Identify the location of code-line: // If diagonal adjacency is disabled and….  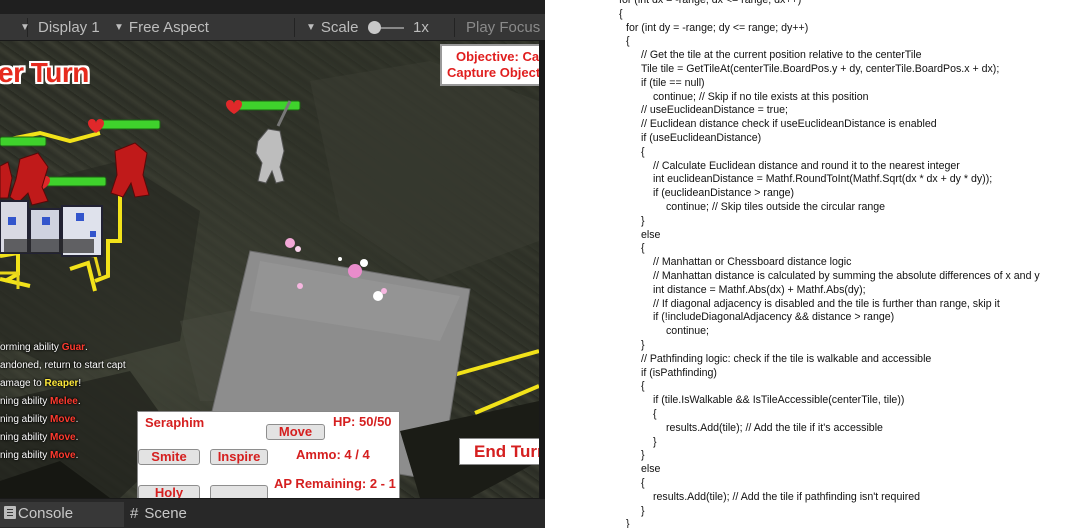
(826, 303).